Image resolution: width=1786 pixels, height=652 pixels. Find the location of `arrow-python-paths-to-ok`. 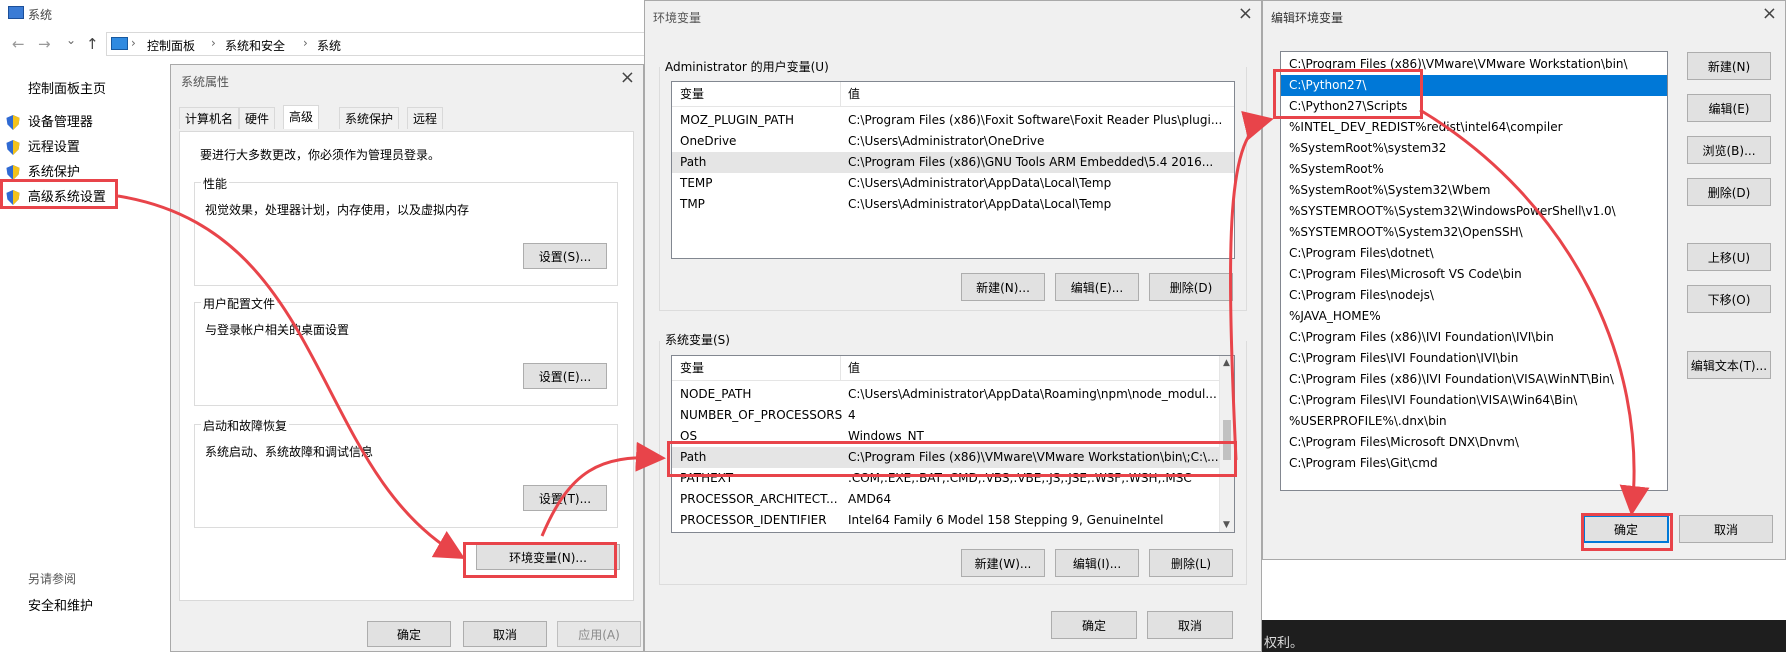

arrow-python-paths-to-ok is located at coordinates (1534, 312).